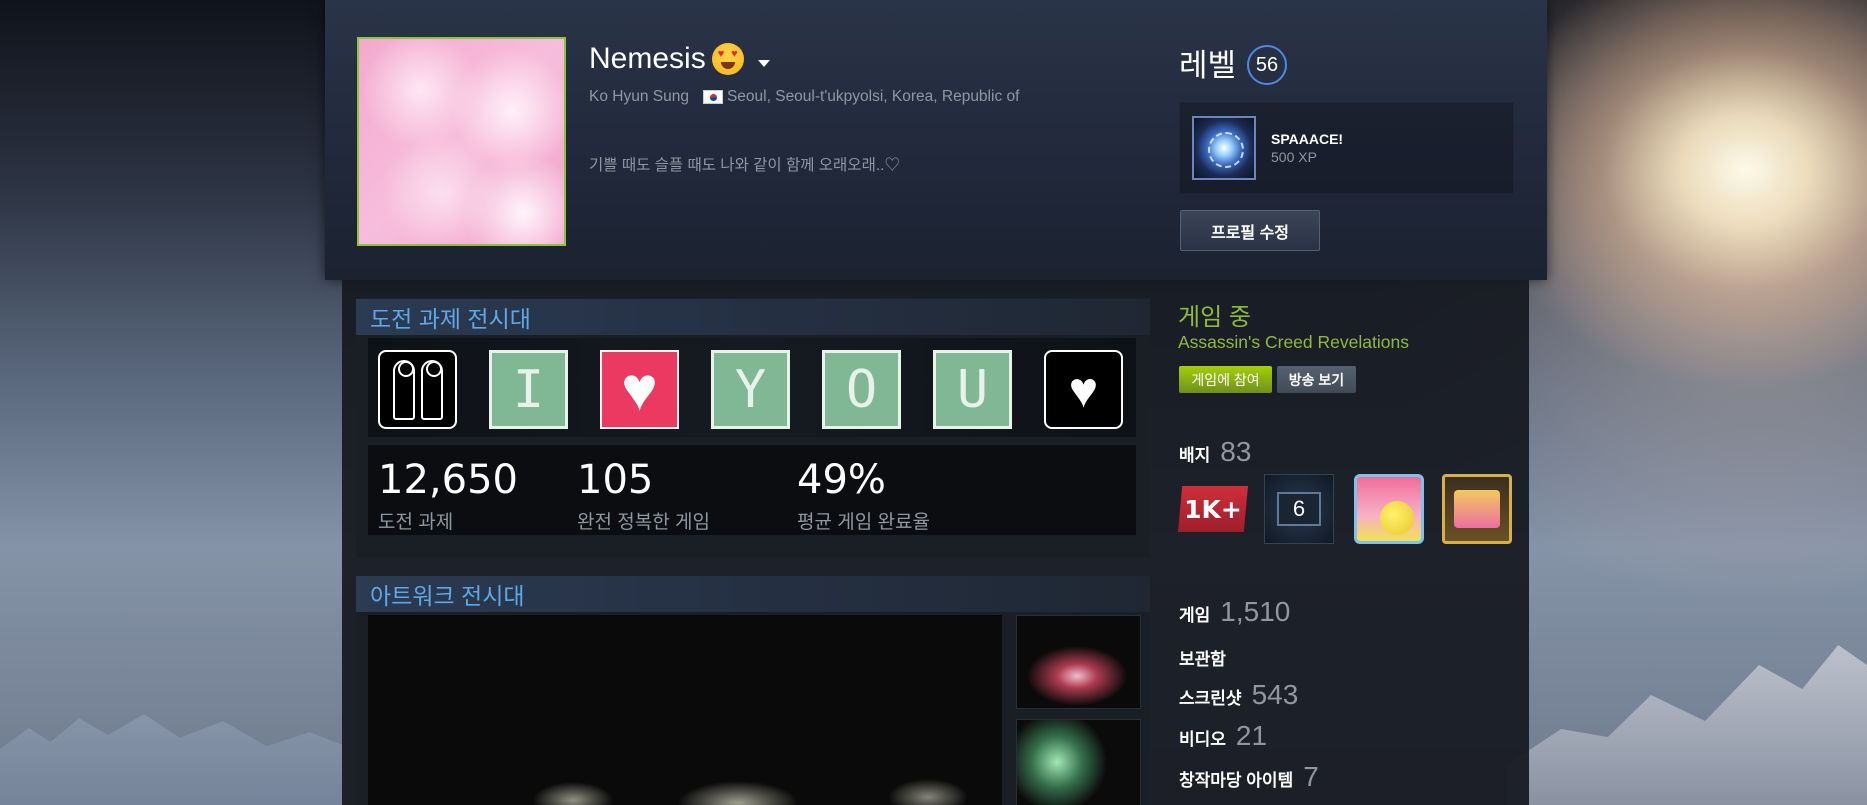 The width and height of the screenshot is (1867, 805). I want to click on achievement-tile: Y, so click(750, 389).